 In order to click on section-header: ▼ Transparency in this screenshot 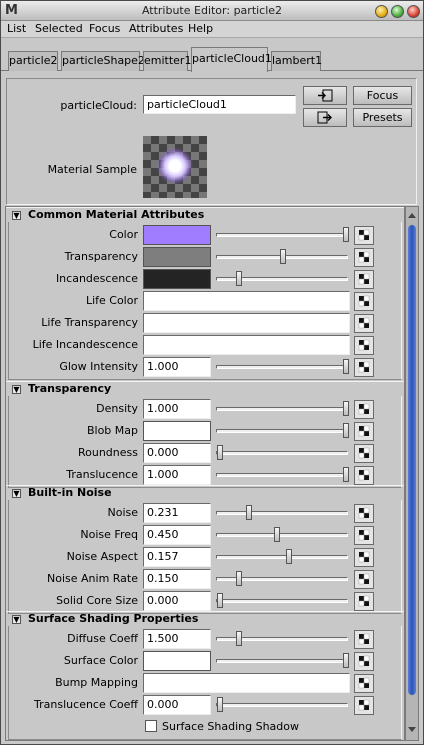, I will do `click(205, 389)`.